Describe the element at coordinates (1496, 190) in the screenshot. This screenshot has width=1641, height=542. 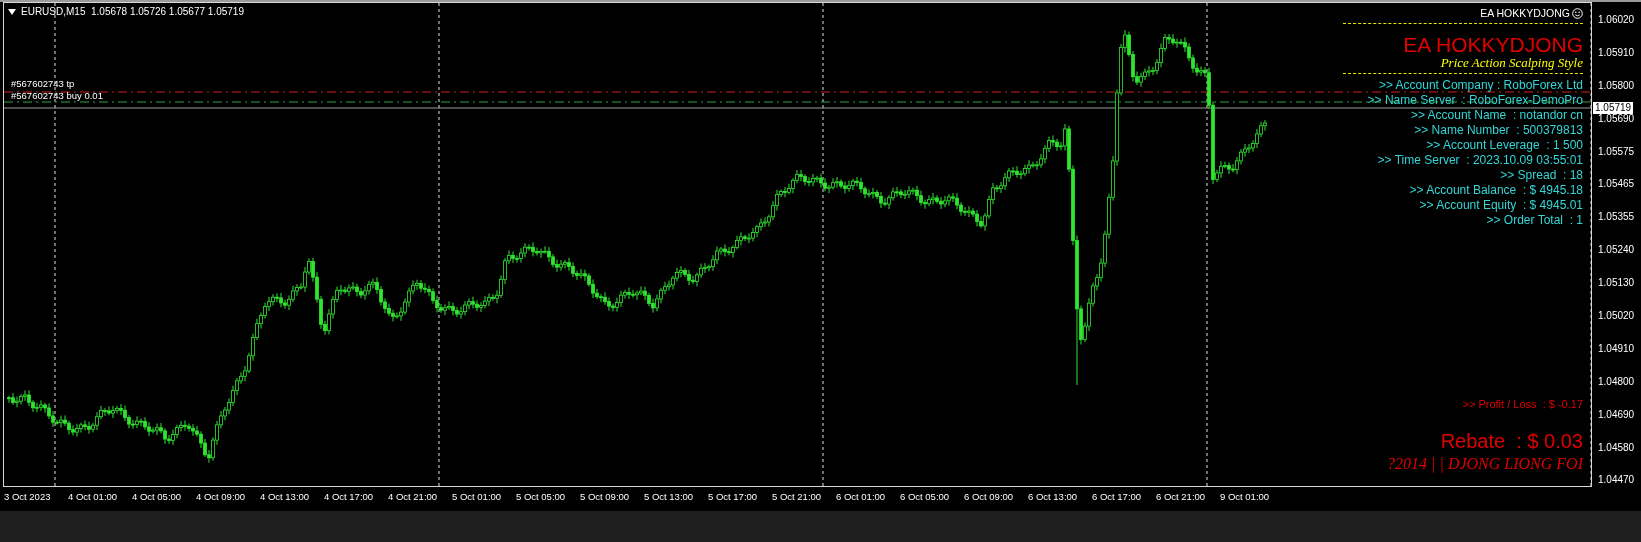
I see `account-info: >> Account Balance : $ 4945.18` at that location.